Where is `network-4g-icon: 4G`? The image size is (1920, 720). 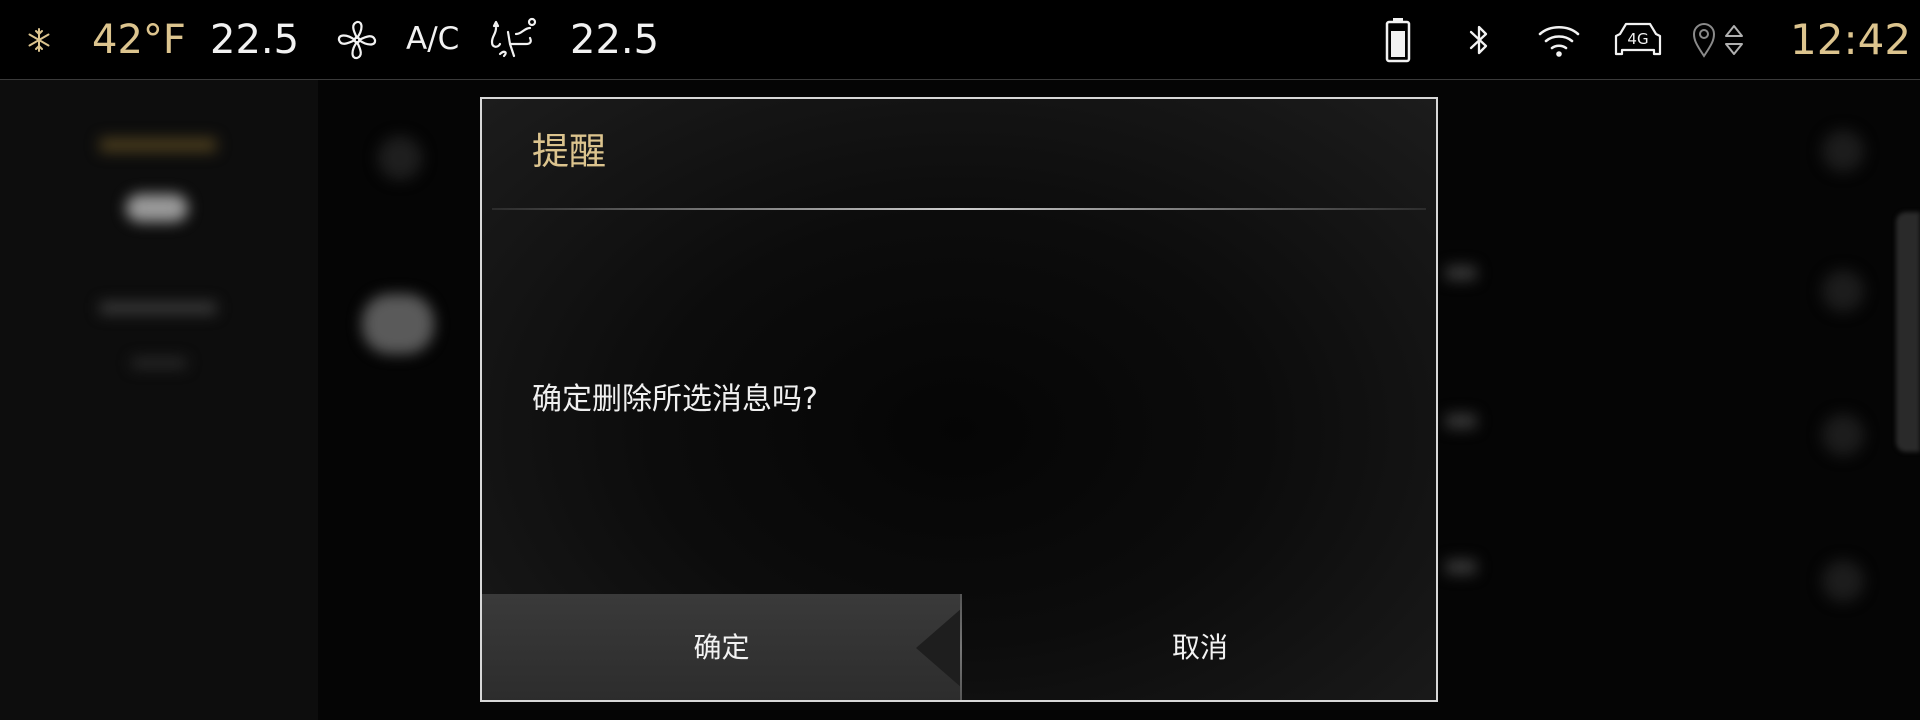
network-4g-icon: 4G is located at coordinates (1638, 39).